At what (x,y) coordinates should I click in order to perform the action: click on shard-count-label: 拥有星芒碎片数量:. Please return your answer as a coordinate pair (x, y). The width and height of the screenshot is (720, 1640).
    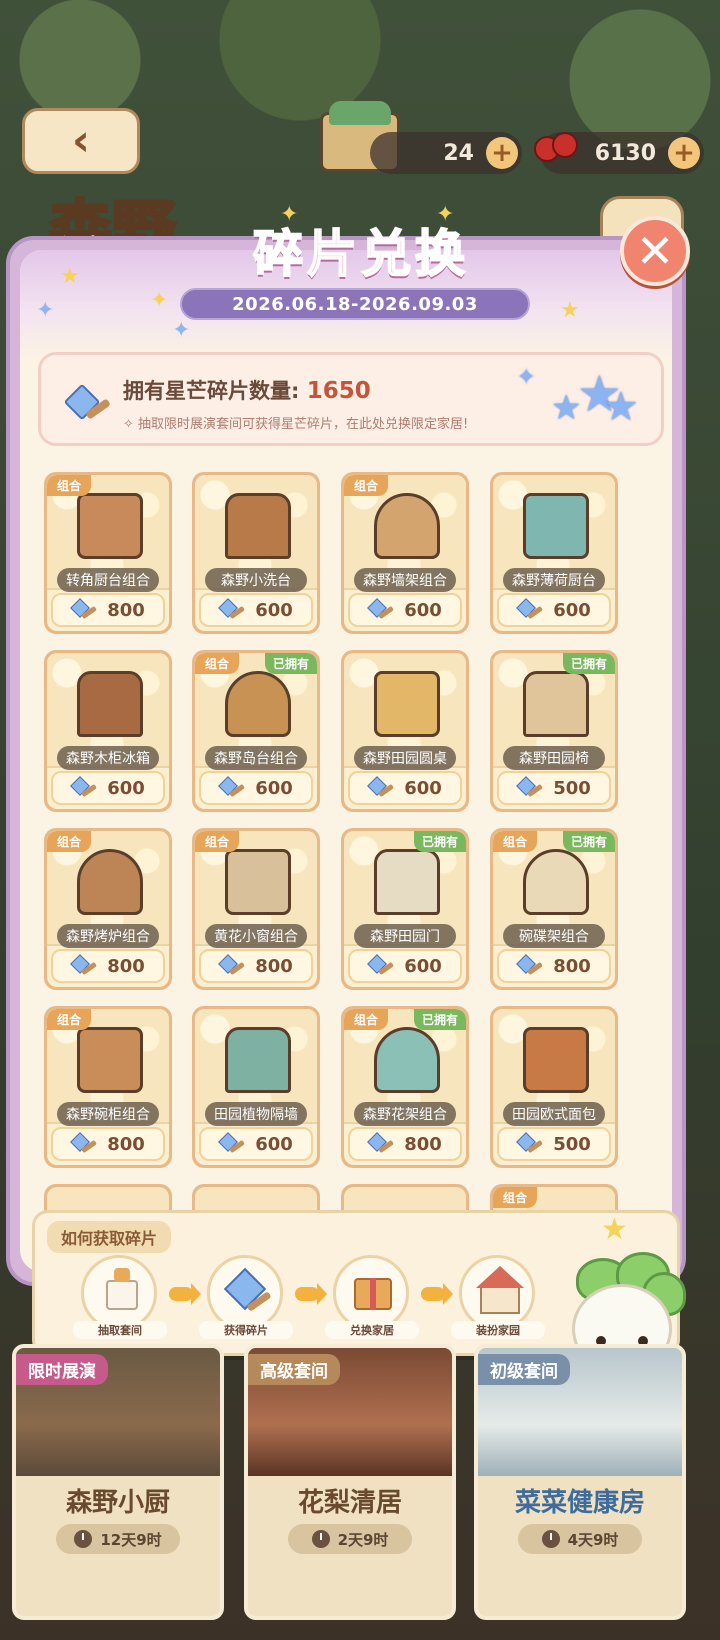
    Looking at the image, I should click on (211, 391).